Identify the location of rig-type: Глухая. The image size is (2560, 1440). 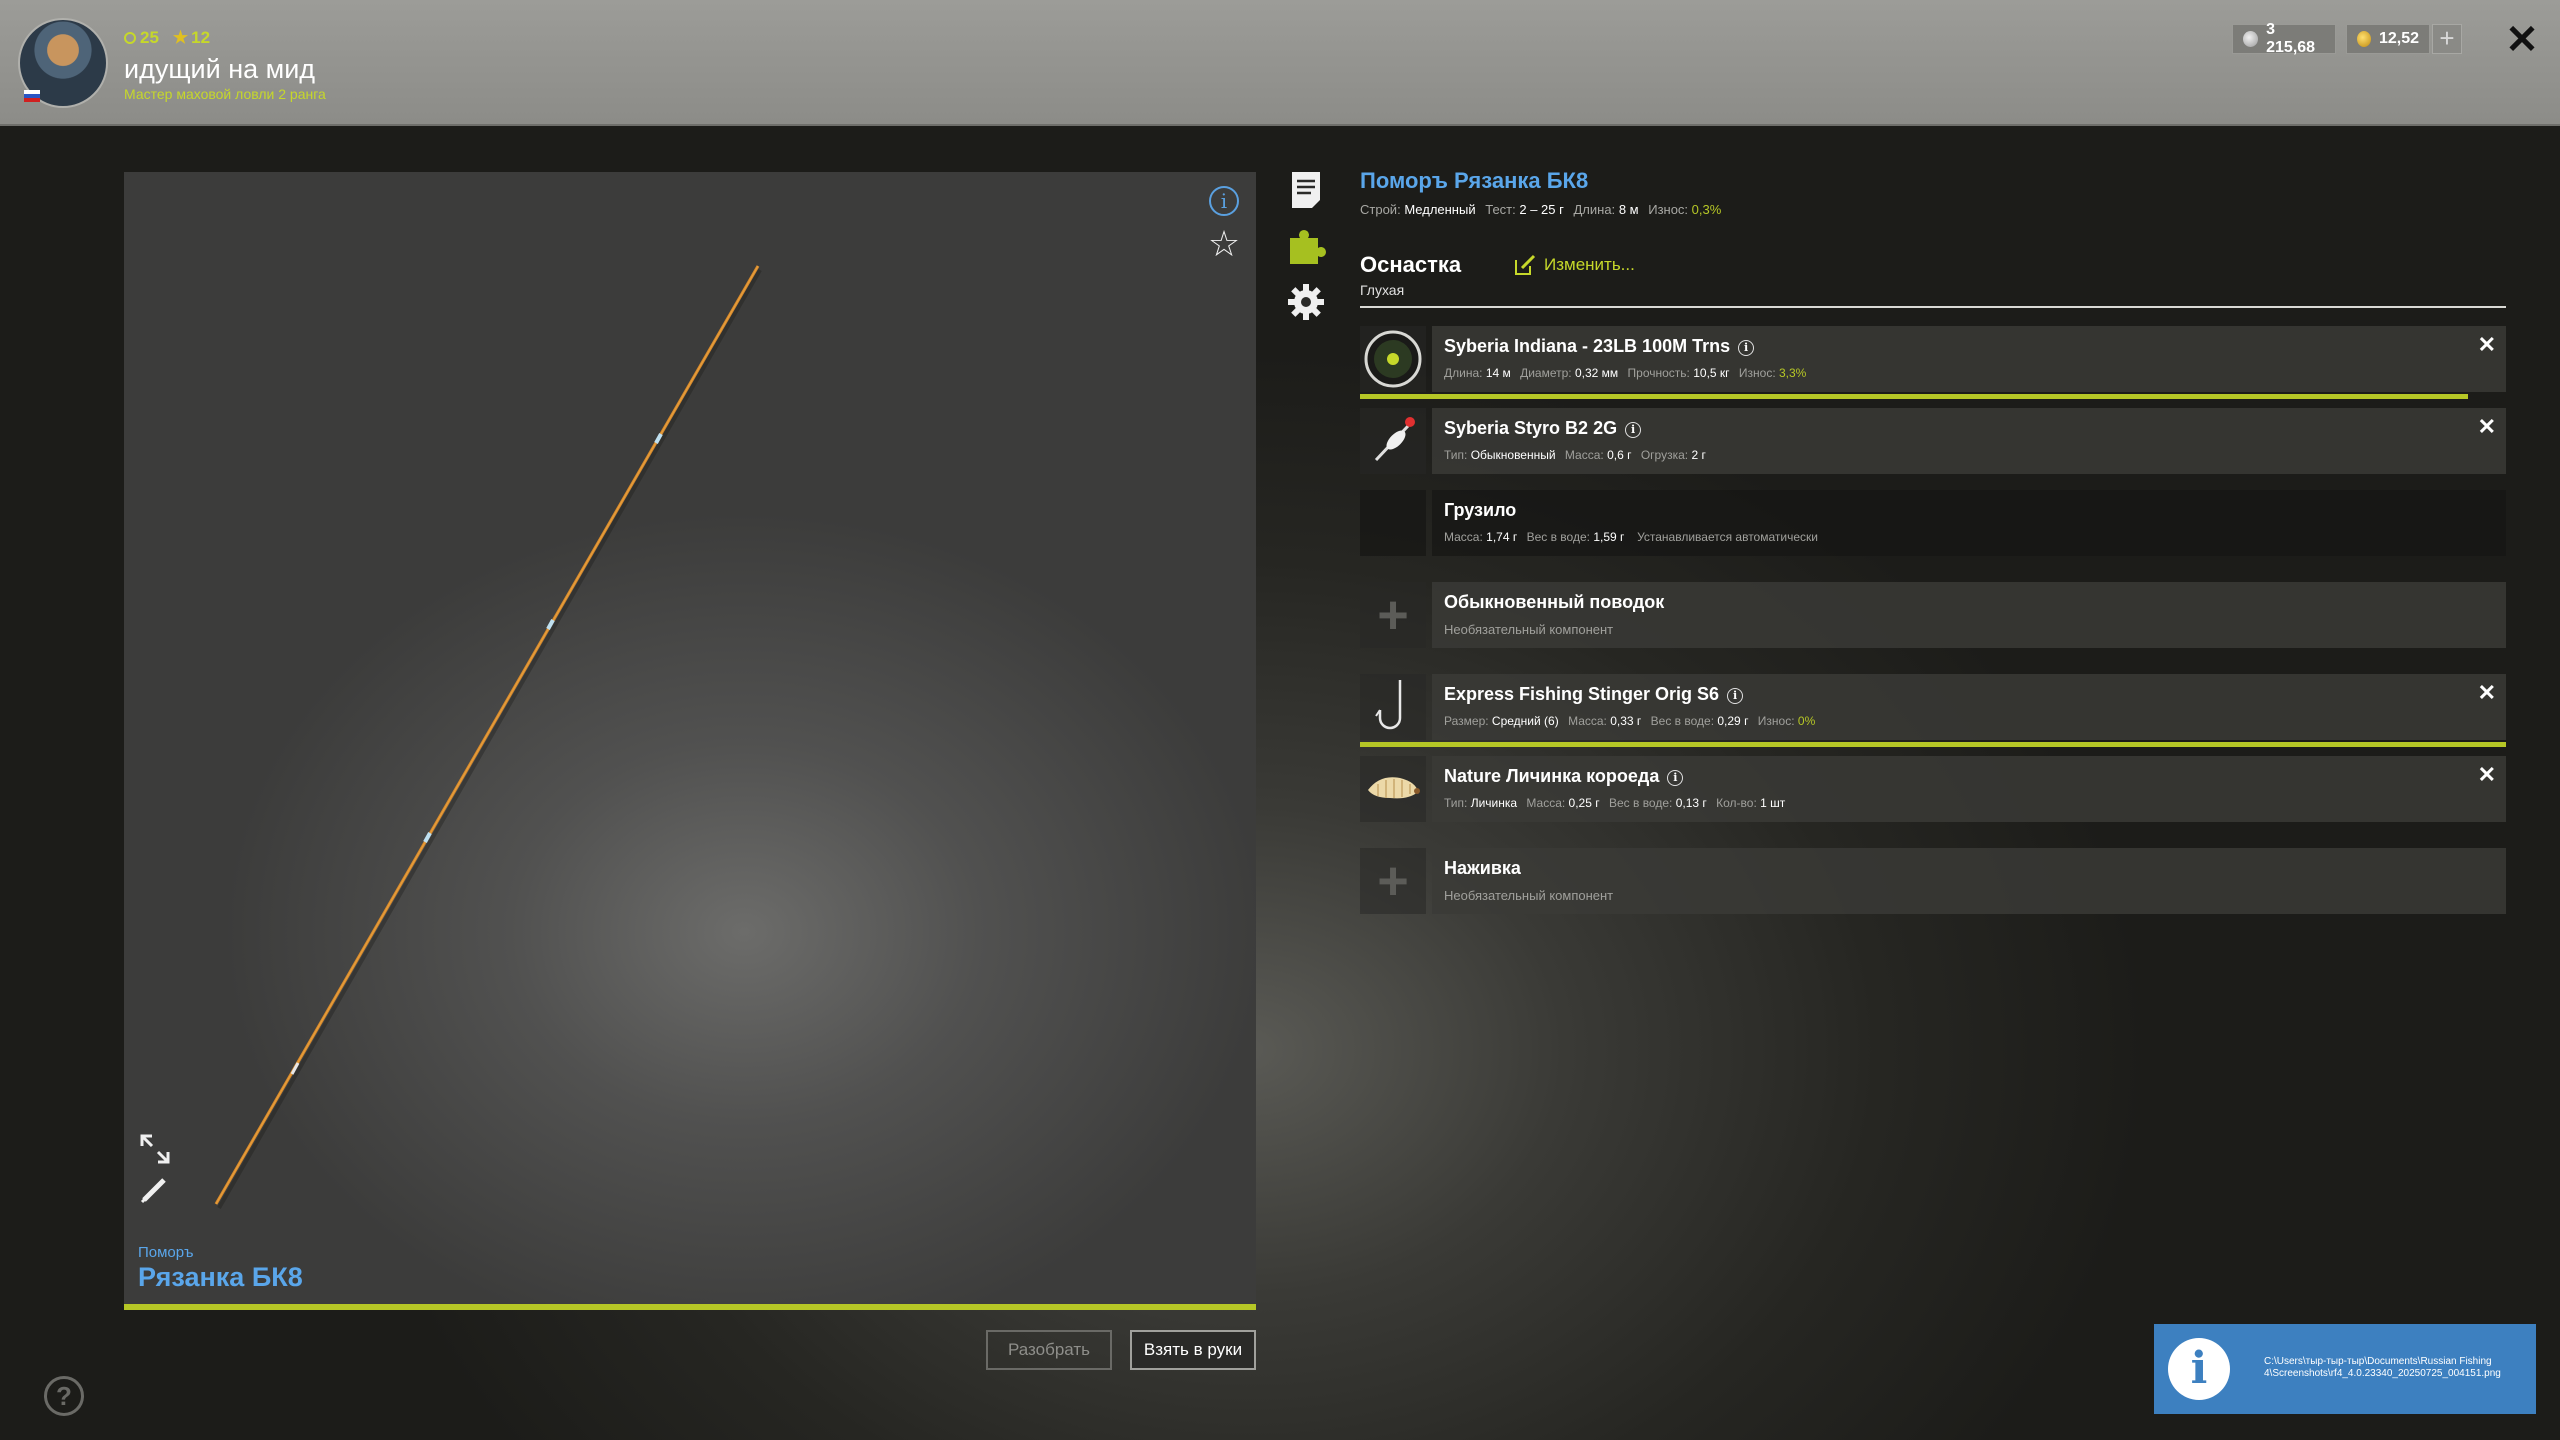
(1382, 290).